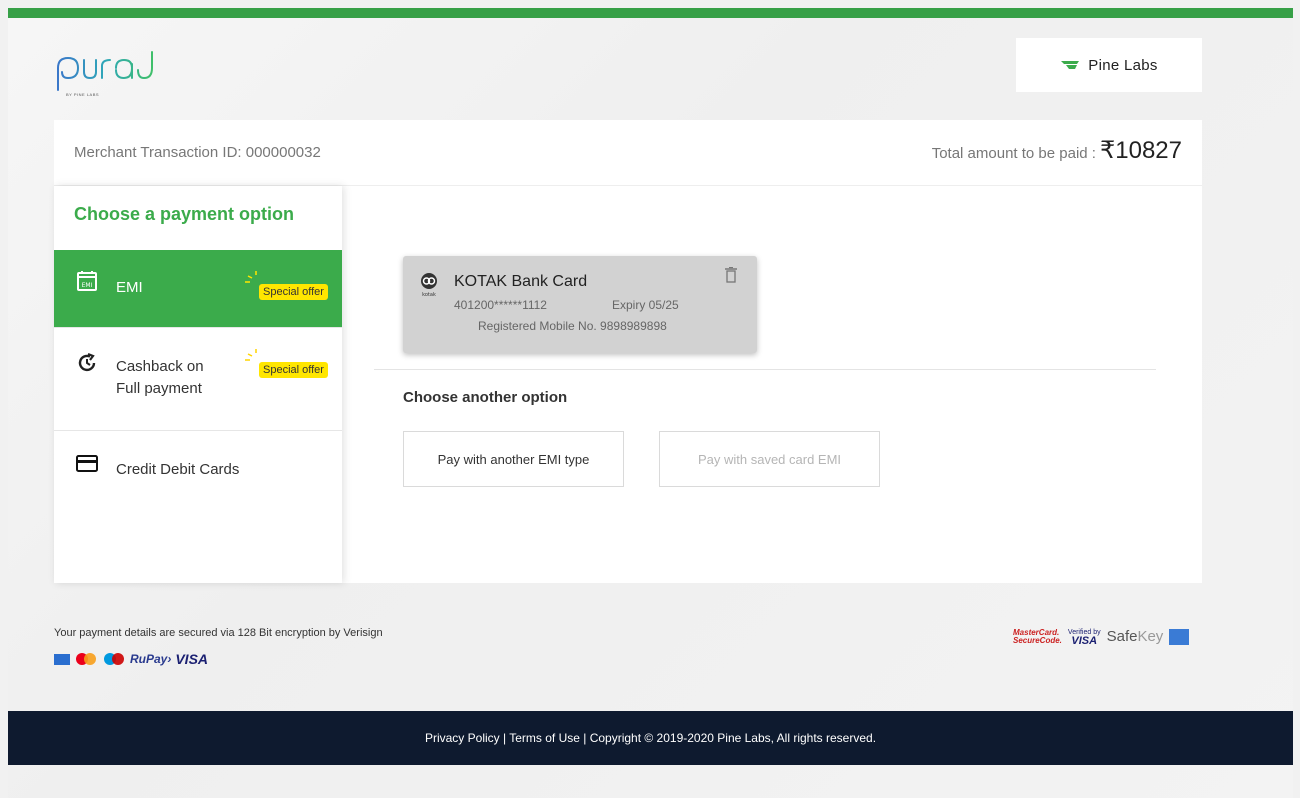  I want to click on total-amount-value: ₹10827, so click(1140, 150).